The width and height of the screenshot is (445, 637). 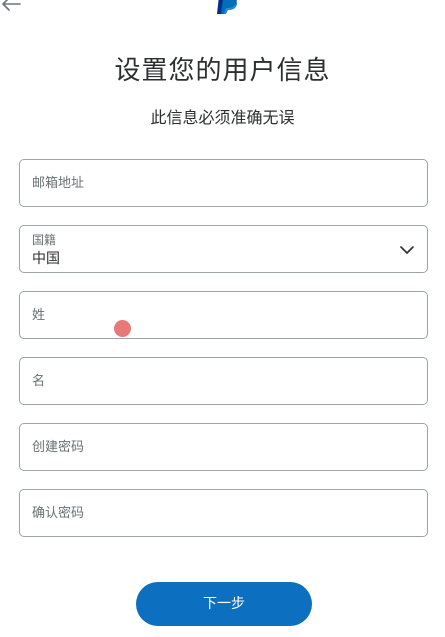 I want to click on last-name-field: 姓, so click(x=223, y=315).